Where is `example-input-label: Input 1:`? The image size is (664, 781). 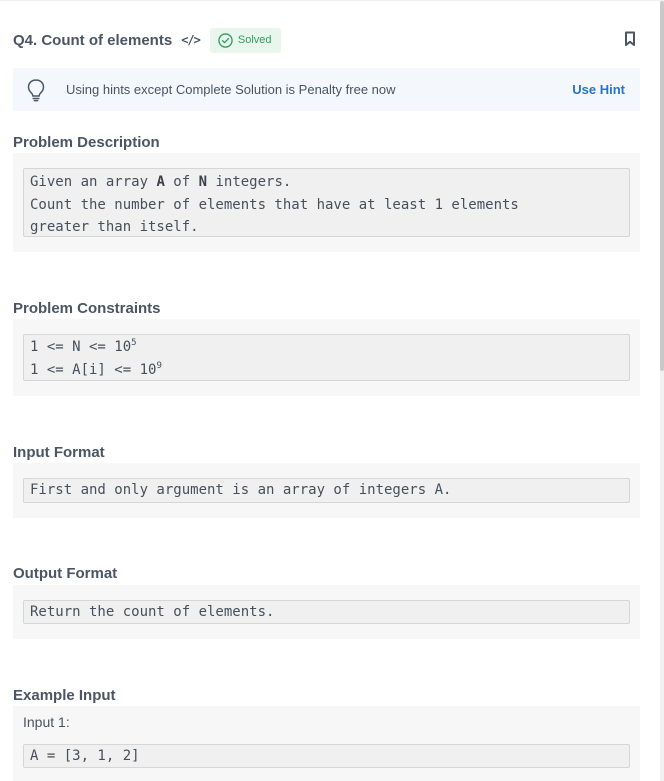 example-input-label: Input 1: is located at coordinates (46, 722).